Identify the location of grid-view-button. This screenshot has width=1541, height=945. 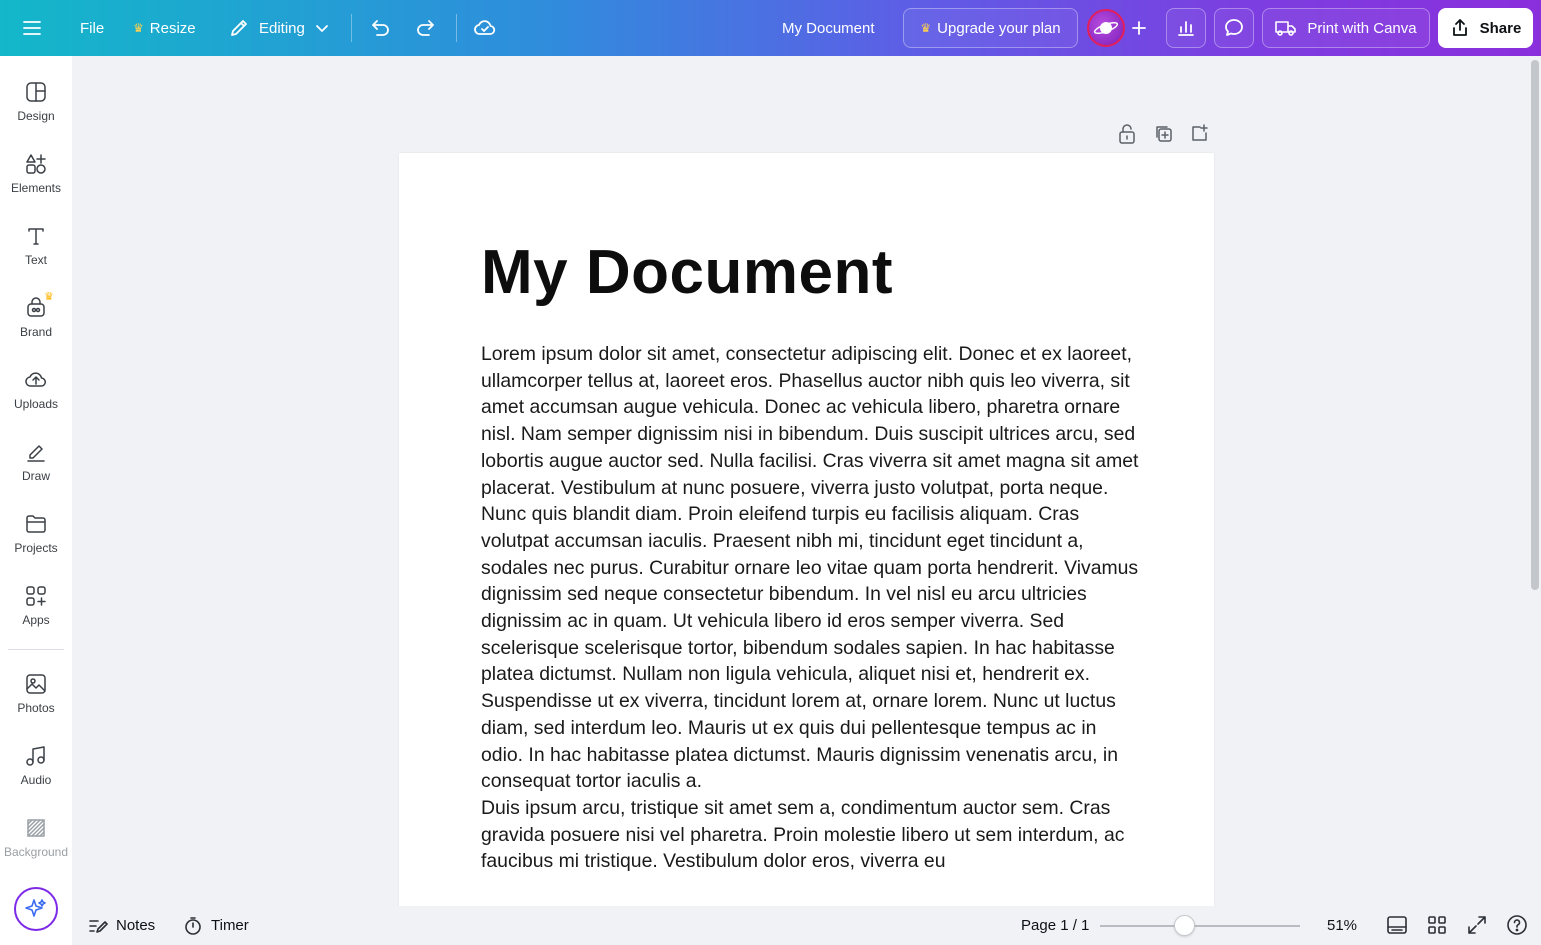
(1437, 925).